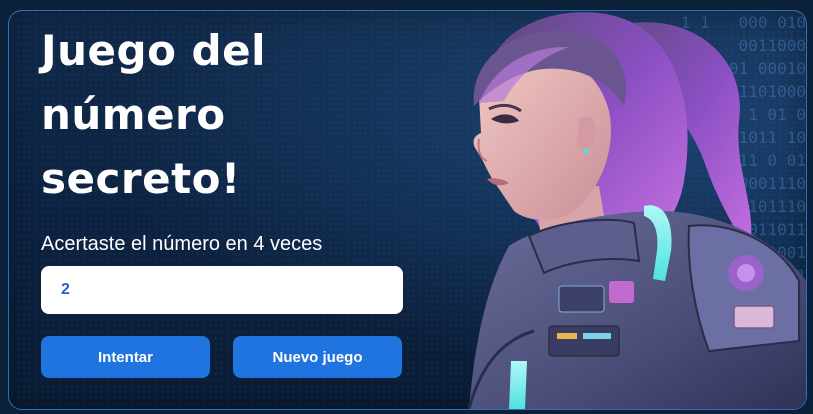 This screenshot has width=813, height=414. I want to click on flag-patch, so click(754, 317).